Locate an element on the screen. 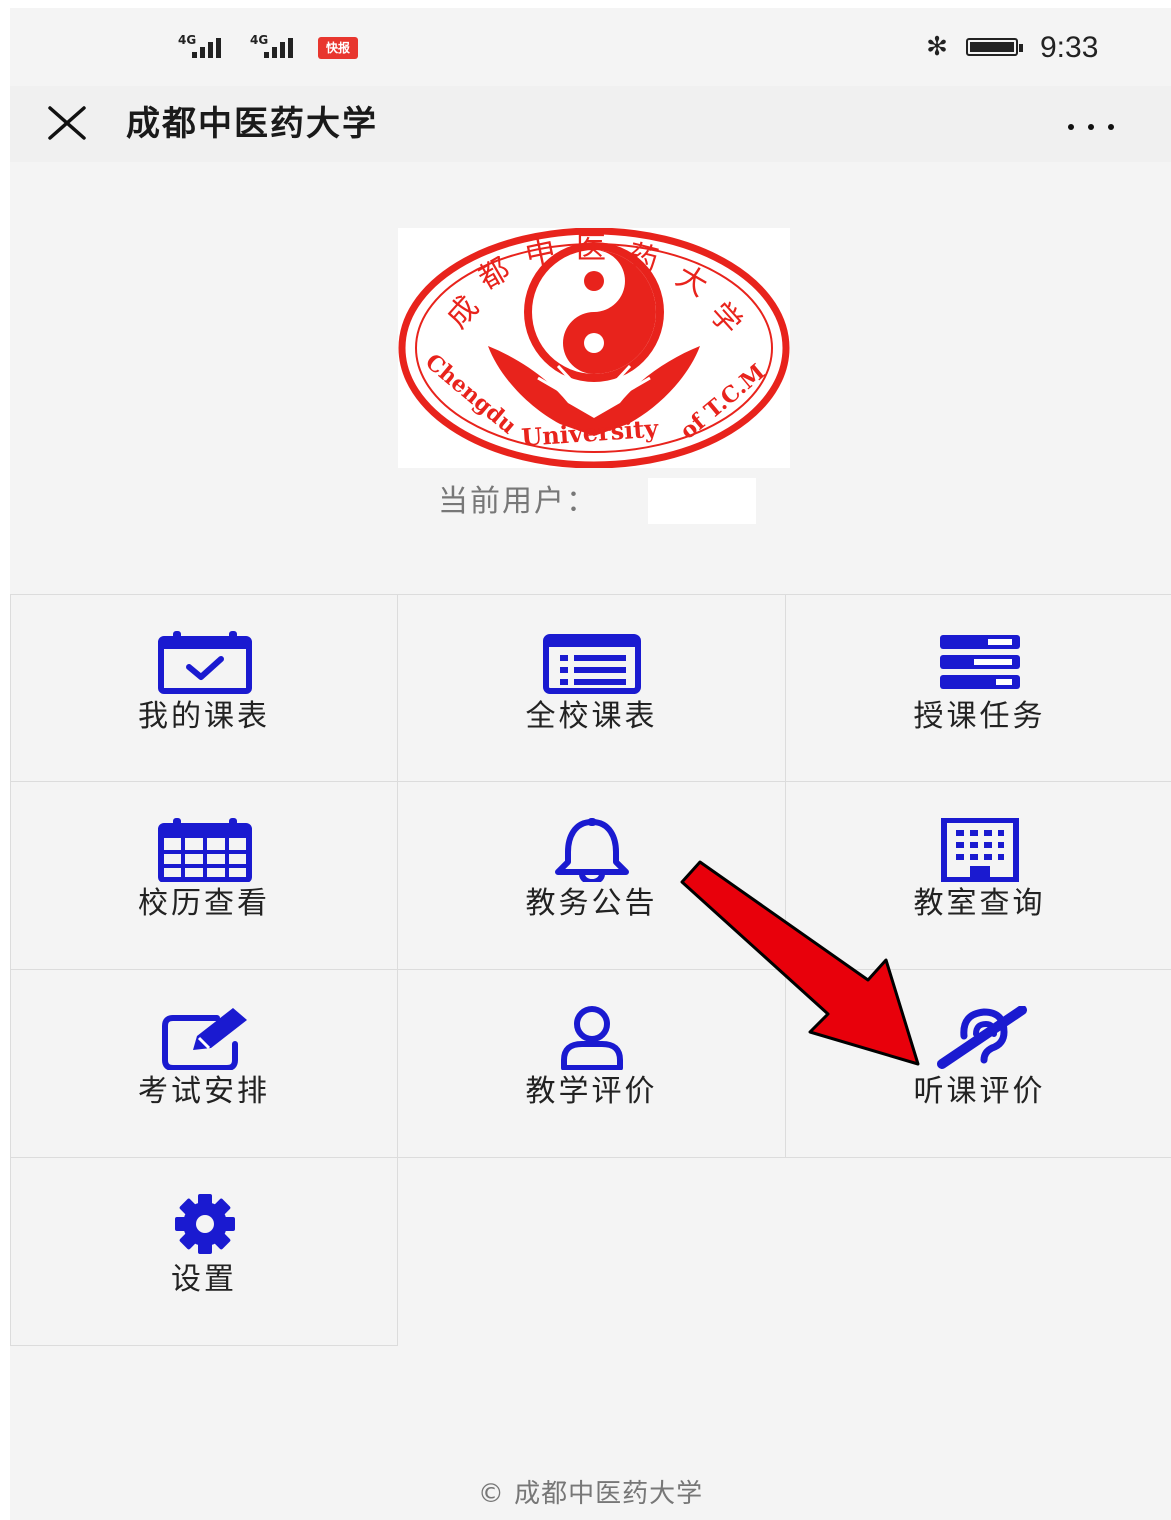 Image resolution: width=1171 pixels, height=1520 pixels. menu-item-label: 教务公告 is located at coordinates (591, 903).